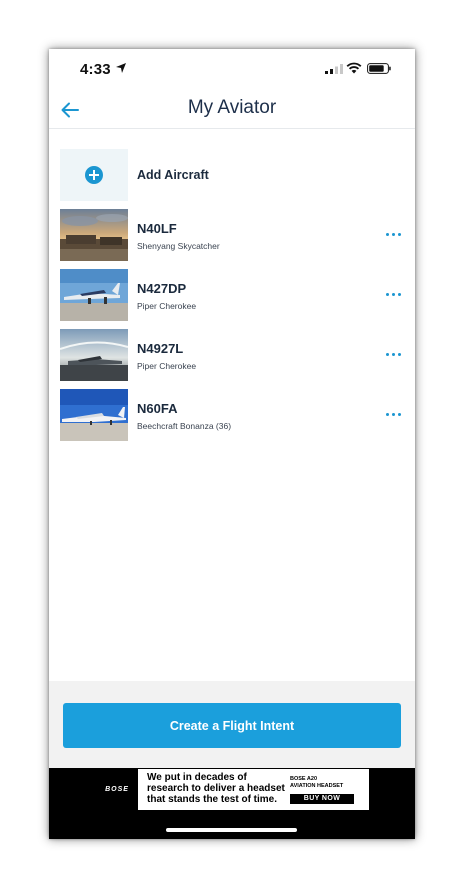 The height and width of the screenshot is (889, 464). I want to click on aircraft-tail-number: N4927L, so click(160, 348).